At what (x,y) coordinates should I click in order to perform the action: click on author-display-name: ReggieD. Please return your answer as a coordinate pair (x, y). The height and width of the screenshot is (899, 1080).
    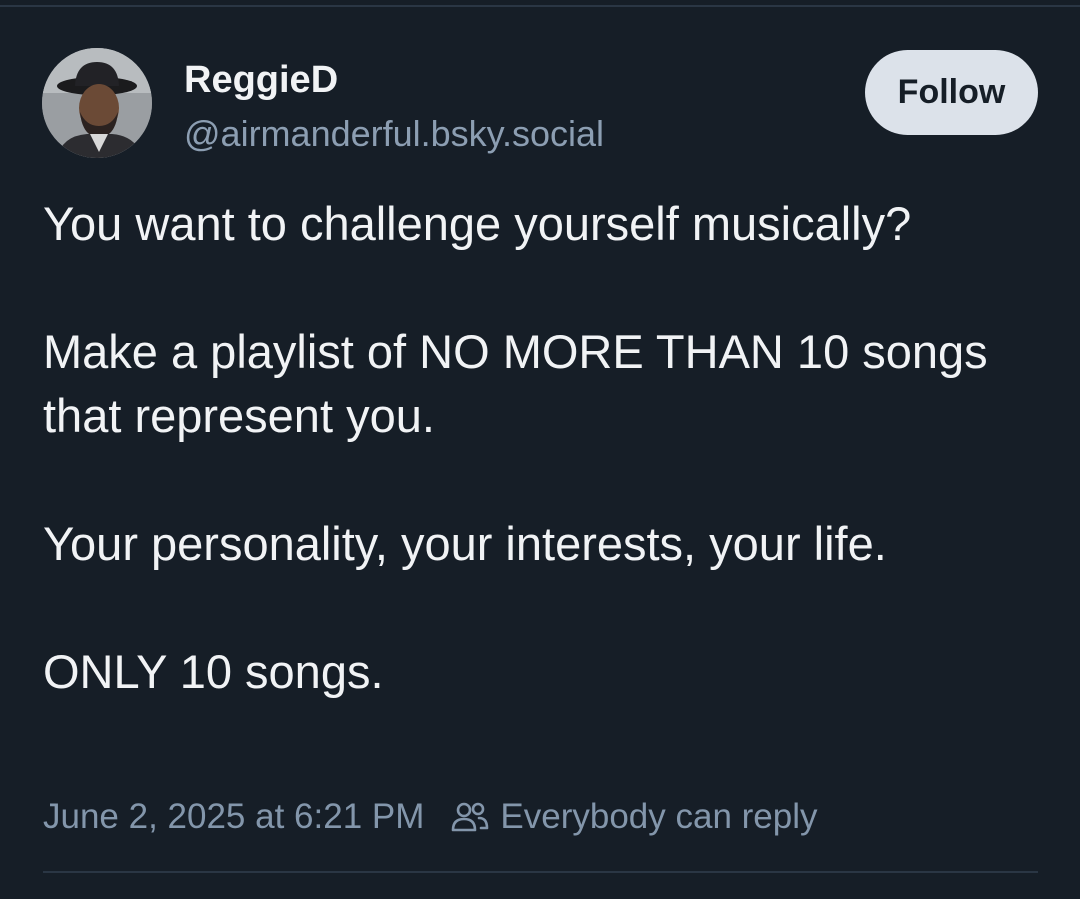
    Looking at the image, I should click on (261, 80).